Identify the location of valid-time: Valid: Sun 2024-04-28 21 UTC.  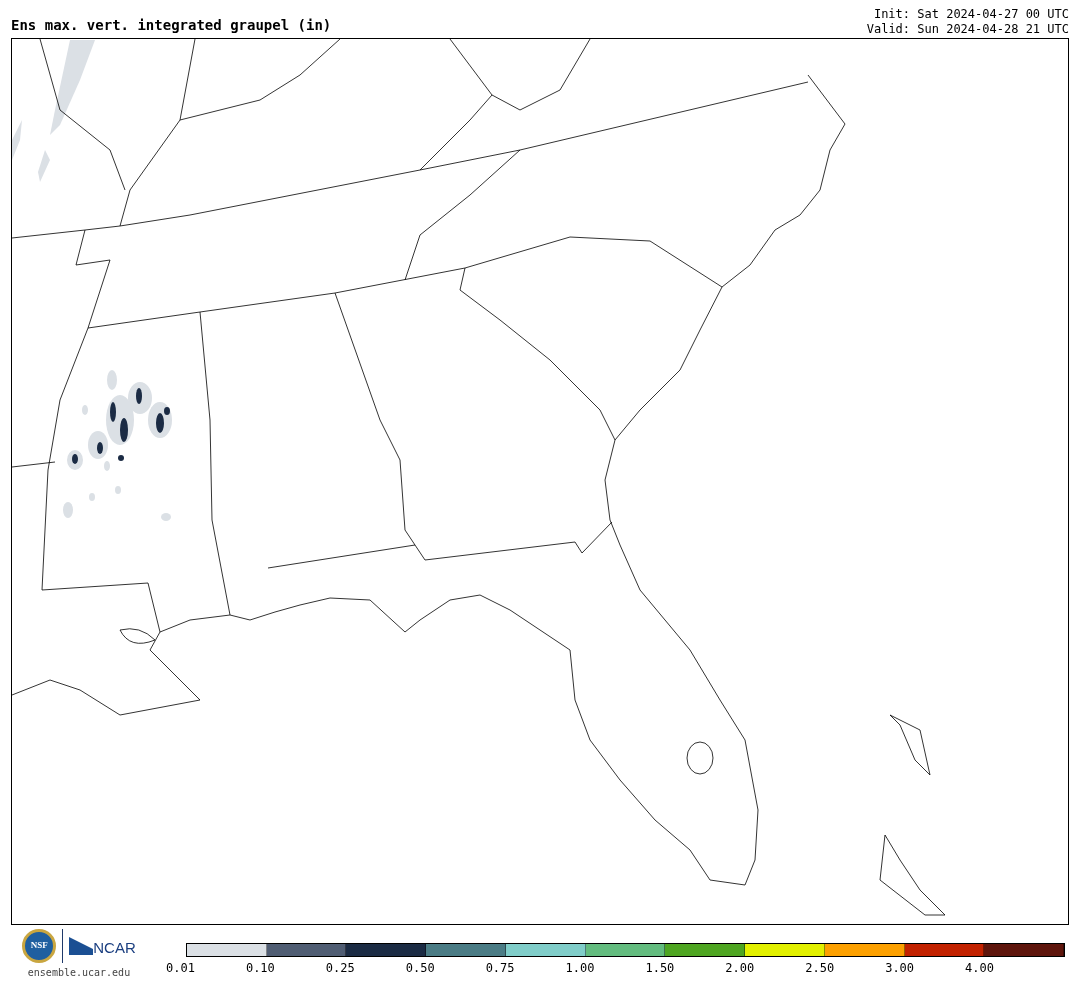
(967, 29).